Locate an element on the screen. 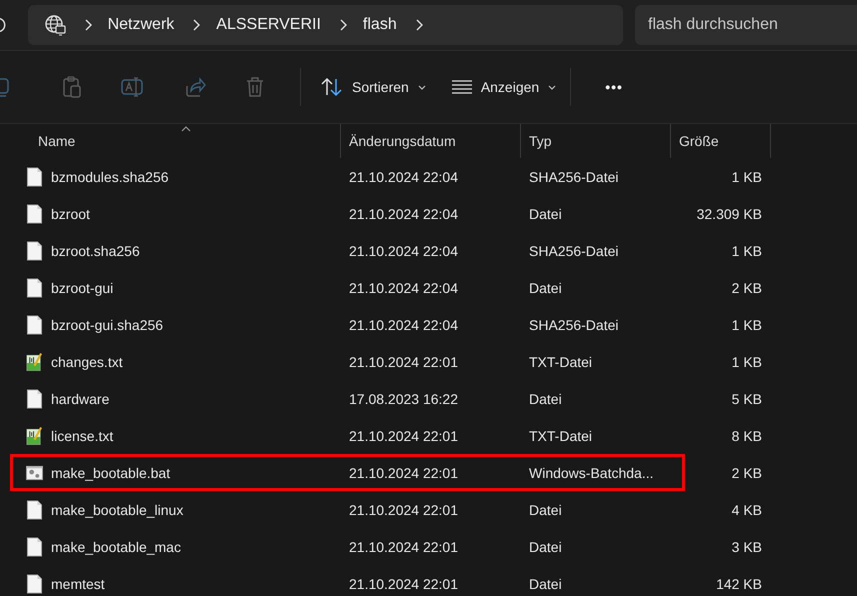  sort-arrows-icon is located at coordinates (332, 87).